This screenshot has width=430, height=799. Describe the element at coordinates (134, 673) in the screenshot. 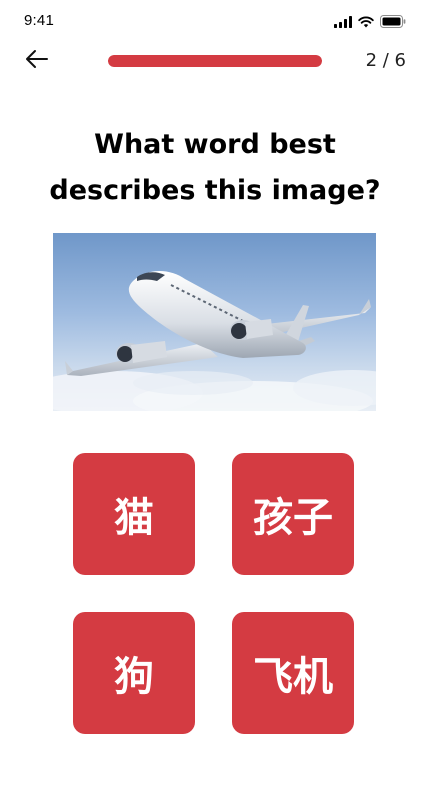

I see `answer-option-3: 狗` at that location.